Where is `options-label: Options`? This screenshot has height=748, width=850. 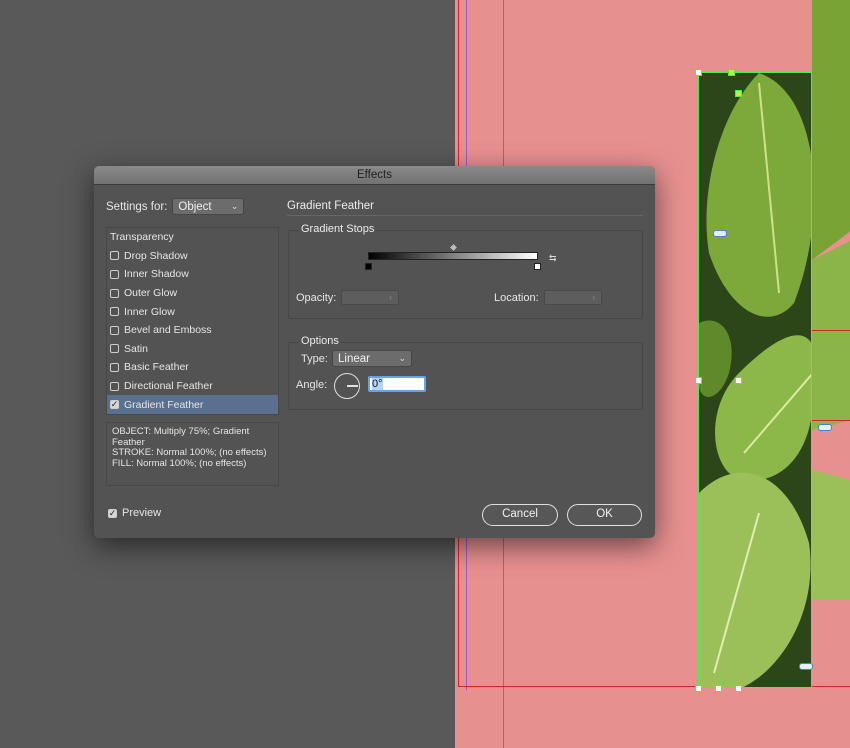
options-label: Options is located at coordinates (320, 341).